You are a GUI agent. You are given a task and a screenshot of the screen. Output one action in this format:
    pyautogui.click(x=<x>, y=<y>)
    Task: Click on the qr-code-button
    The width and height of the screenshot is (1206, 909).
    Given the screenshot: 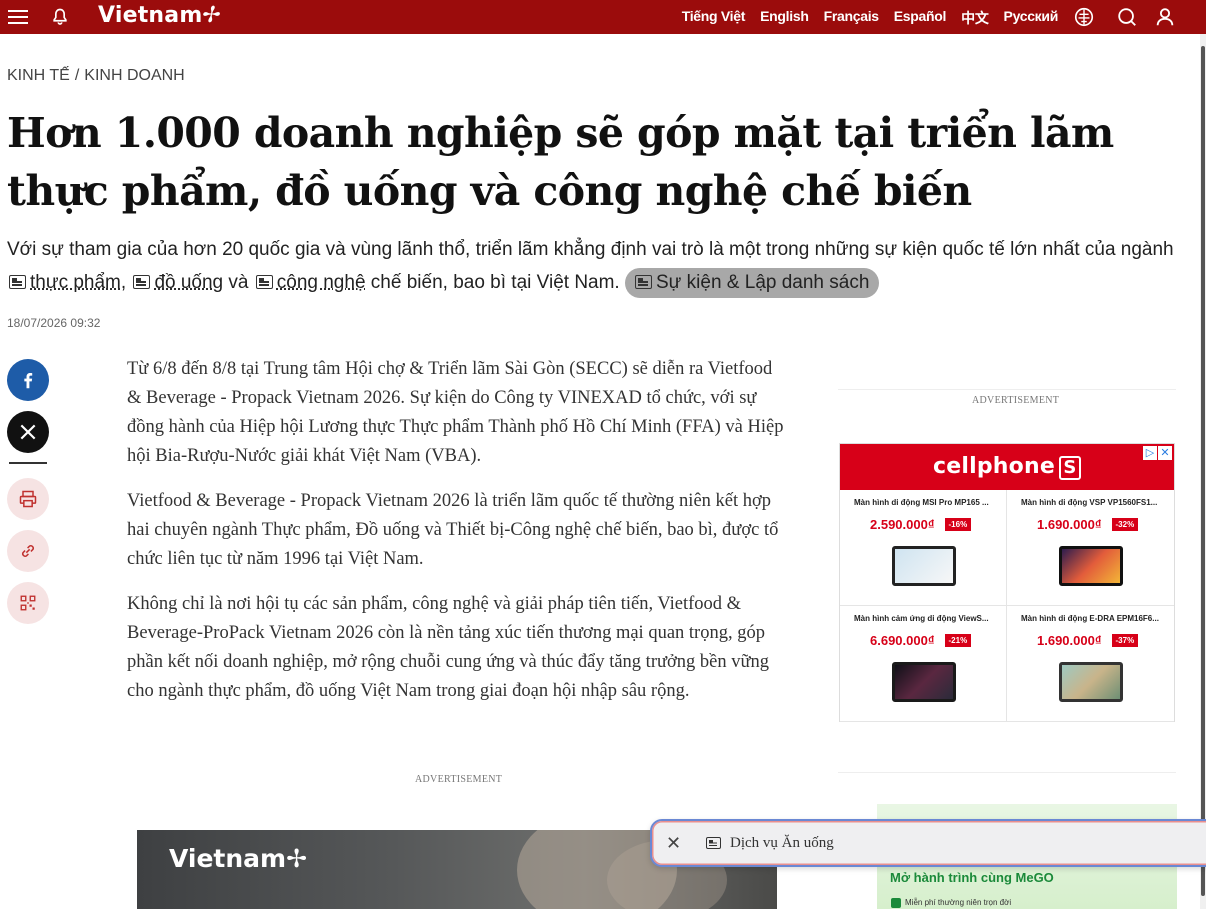 What is the action you would take?
    pyautogui.click(x=28, y=603)
    